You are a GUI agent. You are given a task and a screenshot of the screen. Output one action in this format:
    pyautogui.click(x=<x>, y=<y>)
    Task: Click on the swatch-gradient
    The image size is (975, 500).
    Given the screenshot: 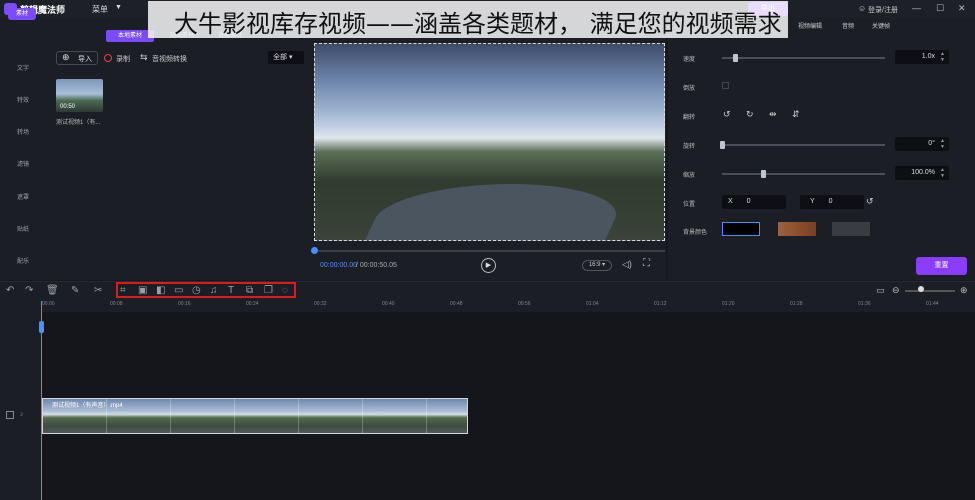 What is the action you would take?
    pyautogui.click(x=797, y=229)
    